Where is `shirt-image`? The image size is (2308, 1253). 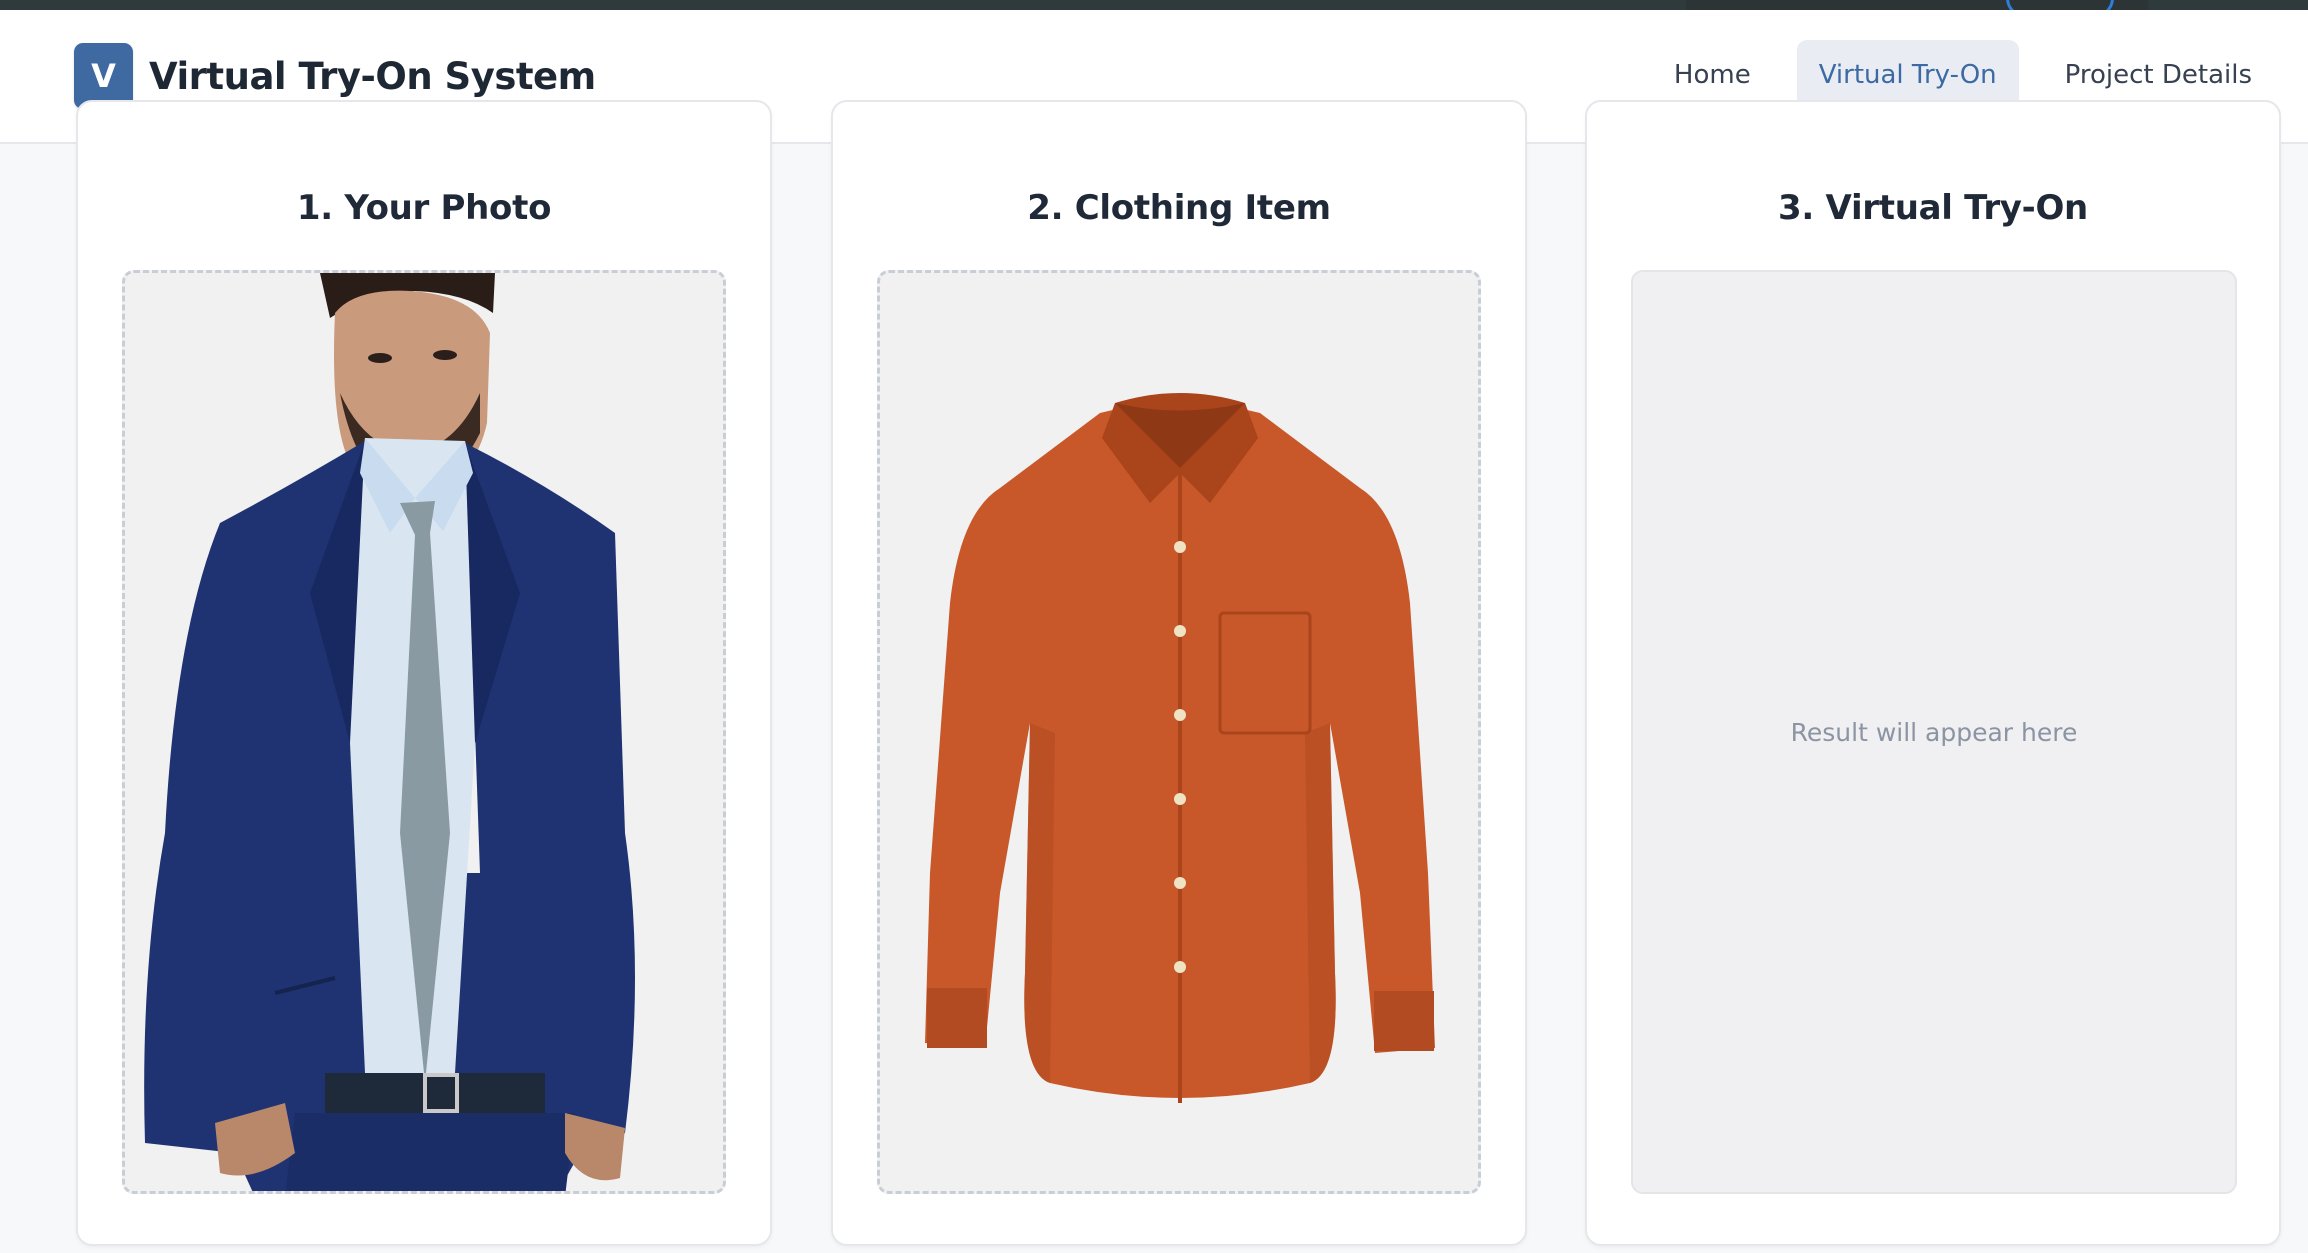
shirt-image is located at coordinates (1180, 748).